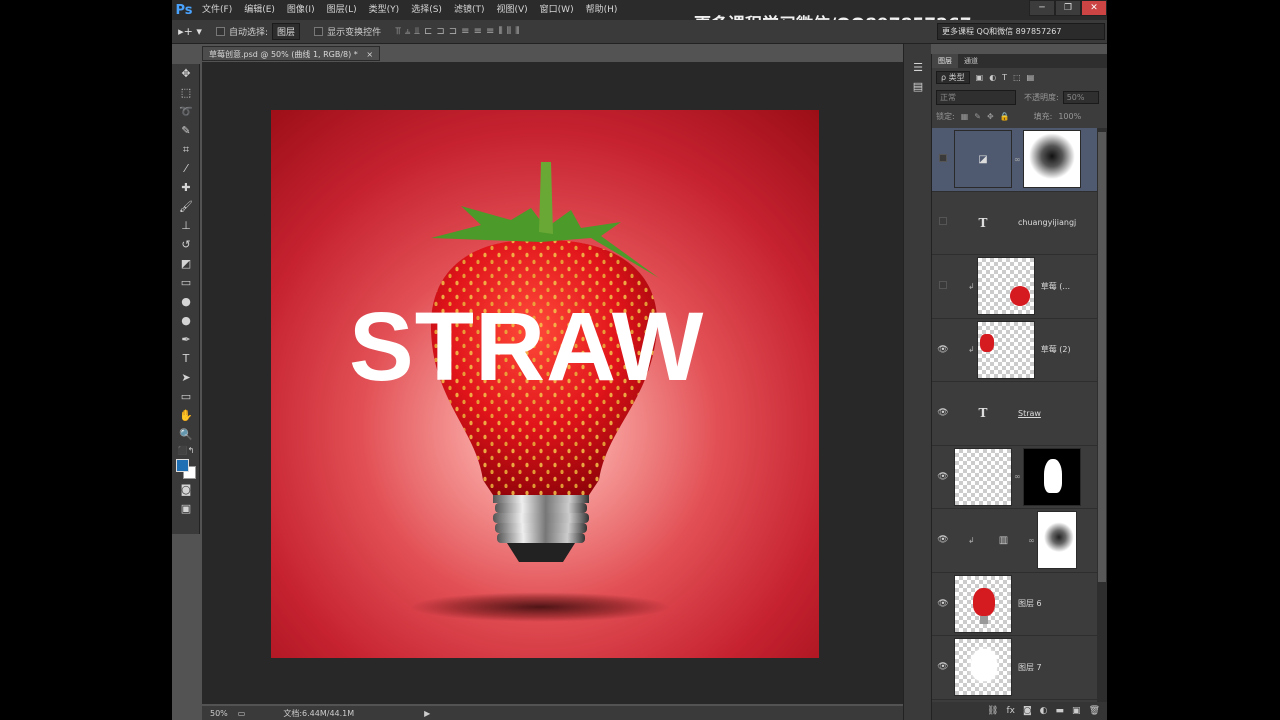 The image size is (1280, 720). Describe the element at coordinates (1021, 31) in the screenshot. I see `workspace-dropdown: 更多课程 QQ和微信 897857267` at that location.